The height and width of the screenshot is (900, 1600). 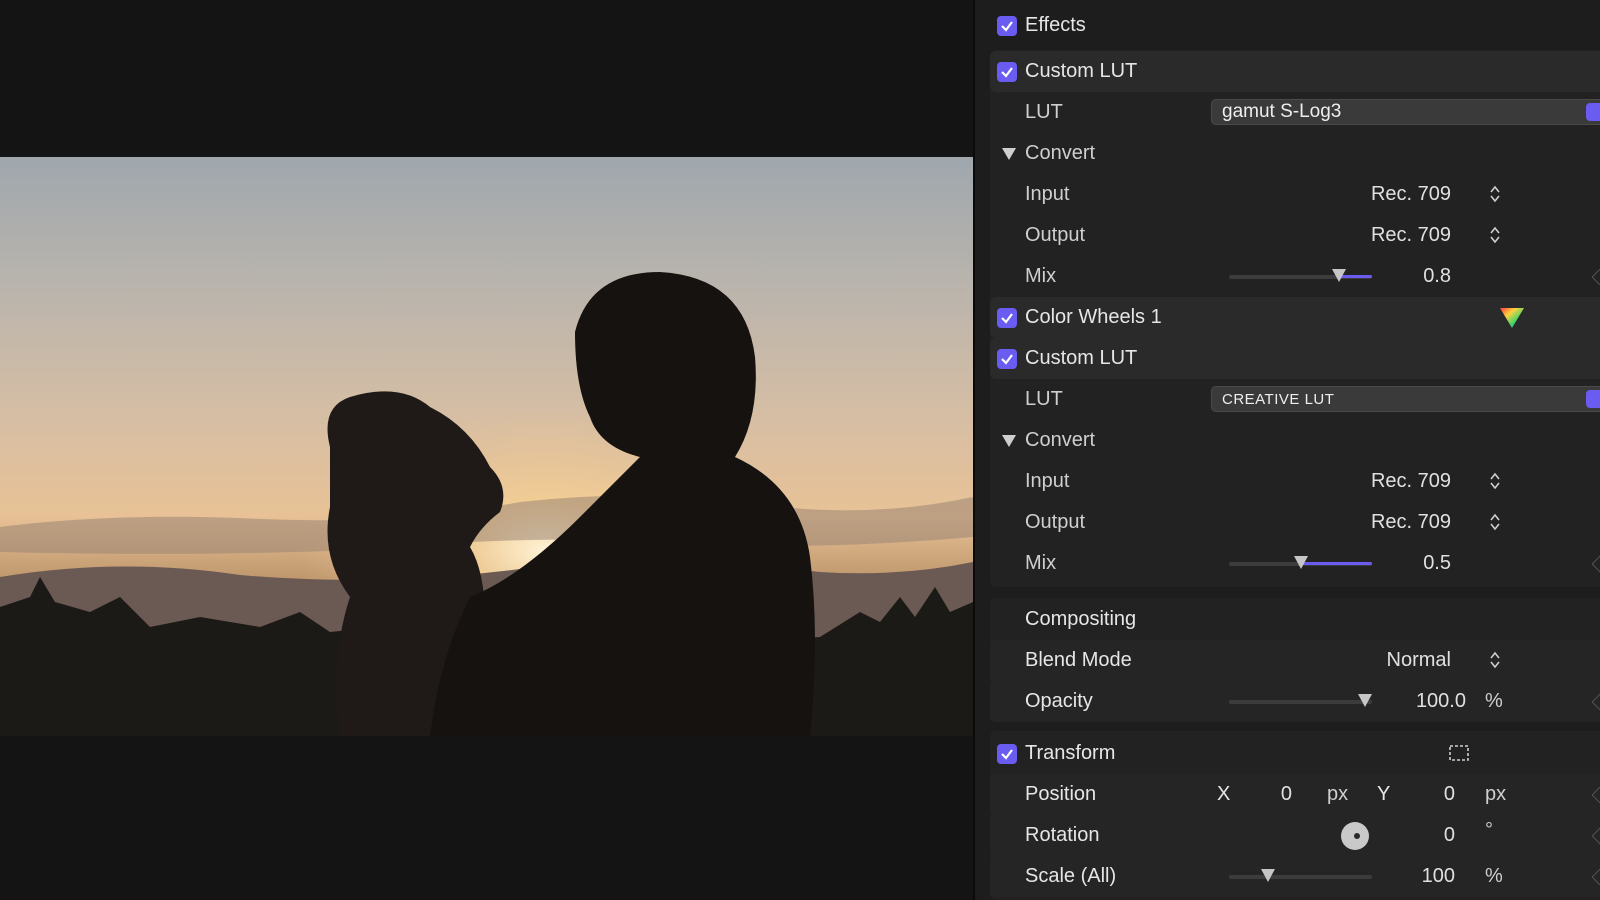 I want to click on lut-2-value: CREATIVE LUT, so click(x=1278, y=399).